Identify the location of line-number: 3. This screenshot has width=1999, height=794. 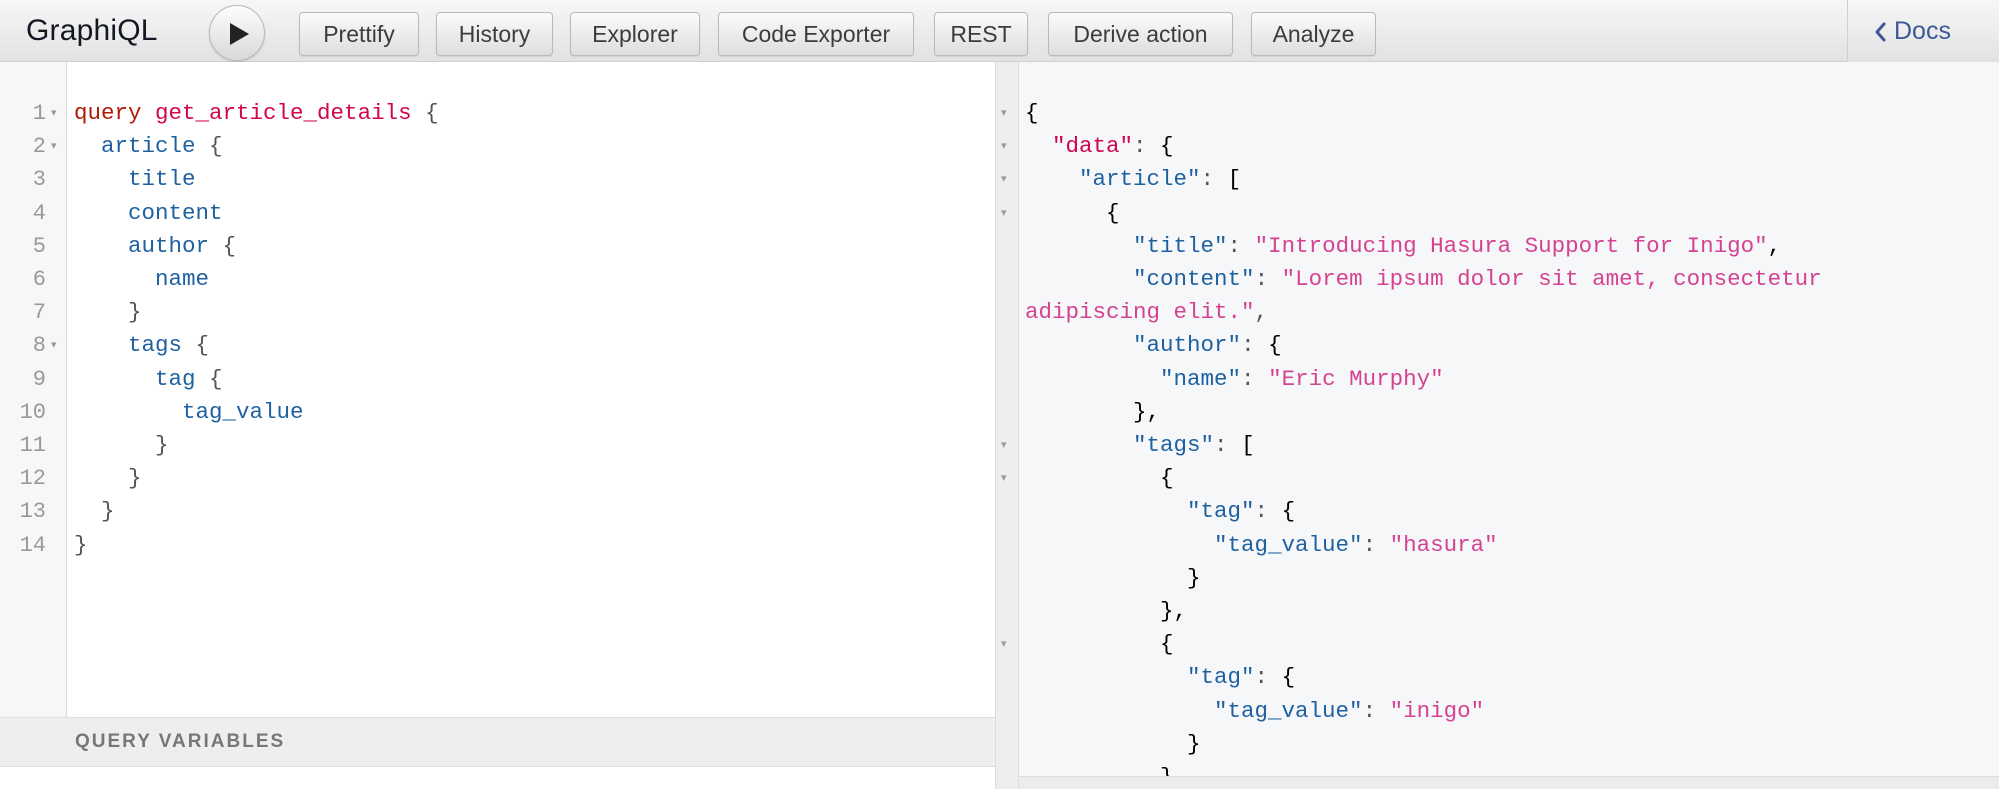
(39, 180).